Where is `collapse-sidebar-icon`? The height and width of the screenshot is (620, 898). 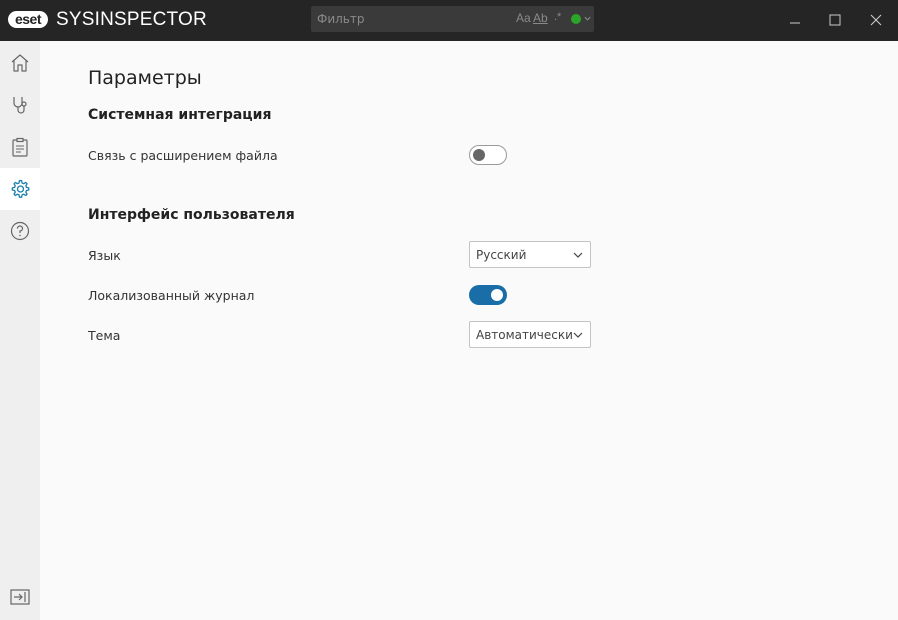
collapse-sidebar-icon is located at coordinates (20, 597).